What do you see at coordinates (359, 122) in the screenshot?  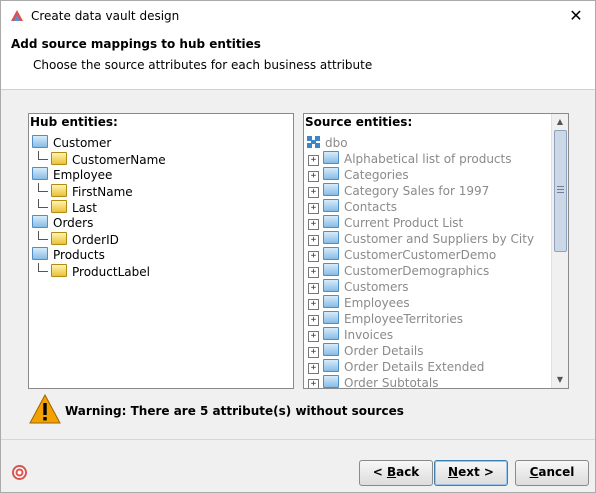 I see `source-entities-label: Source entities:` at bounding box center [359, 122].